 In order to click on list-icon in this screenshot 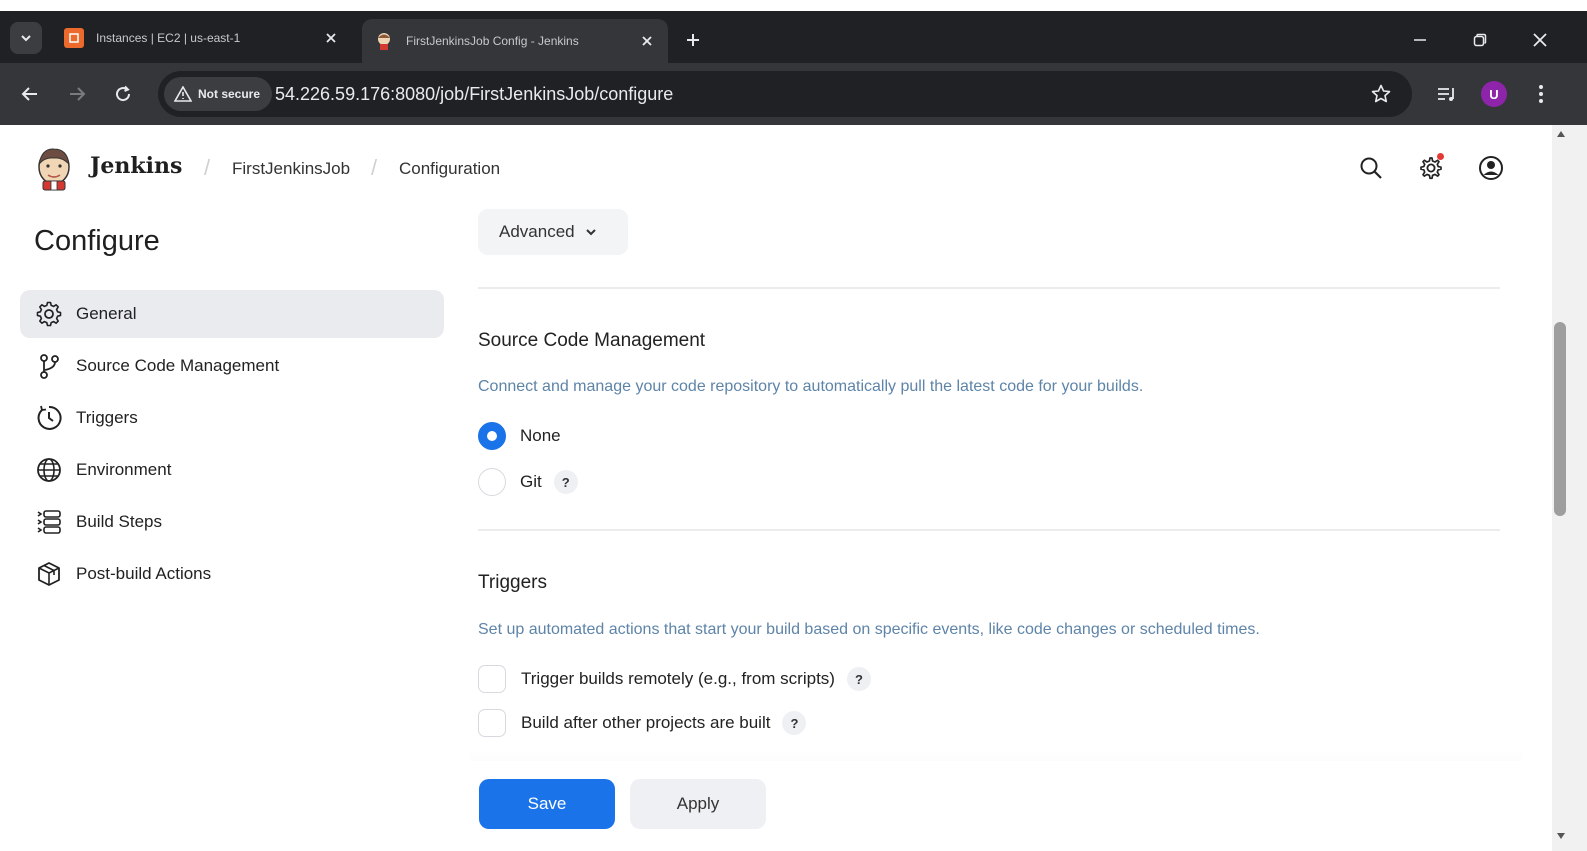, I will do `click(49, 522)`.